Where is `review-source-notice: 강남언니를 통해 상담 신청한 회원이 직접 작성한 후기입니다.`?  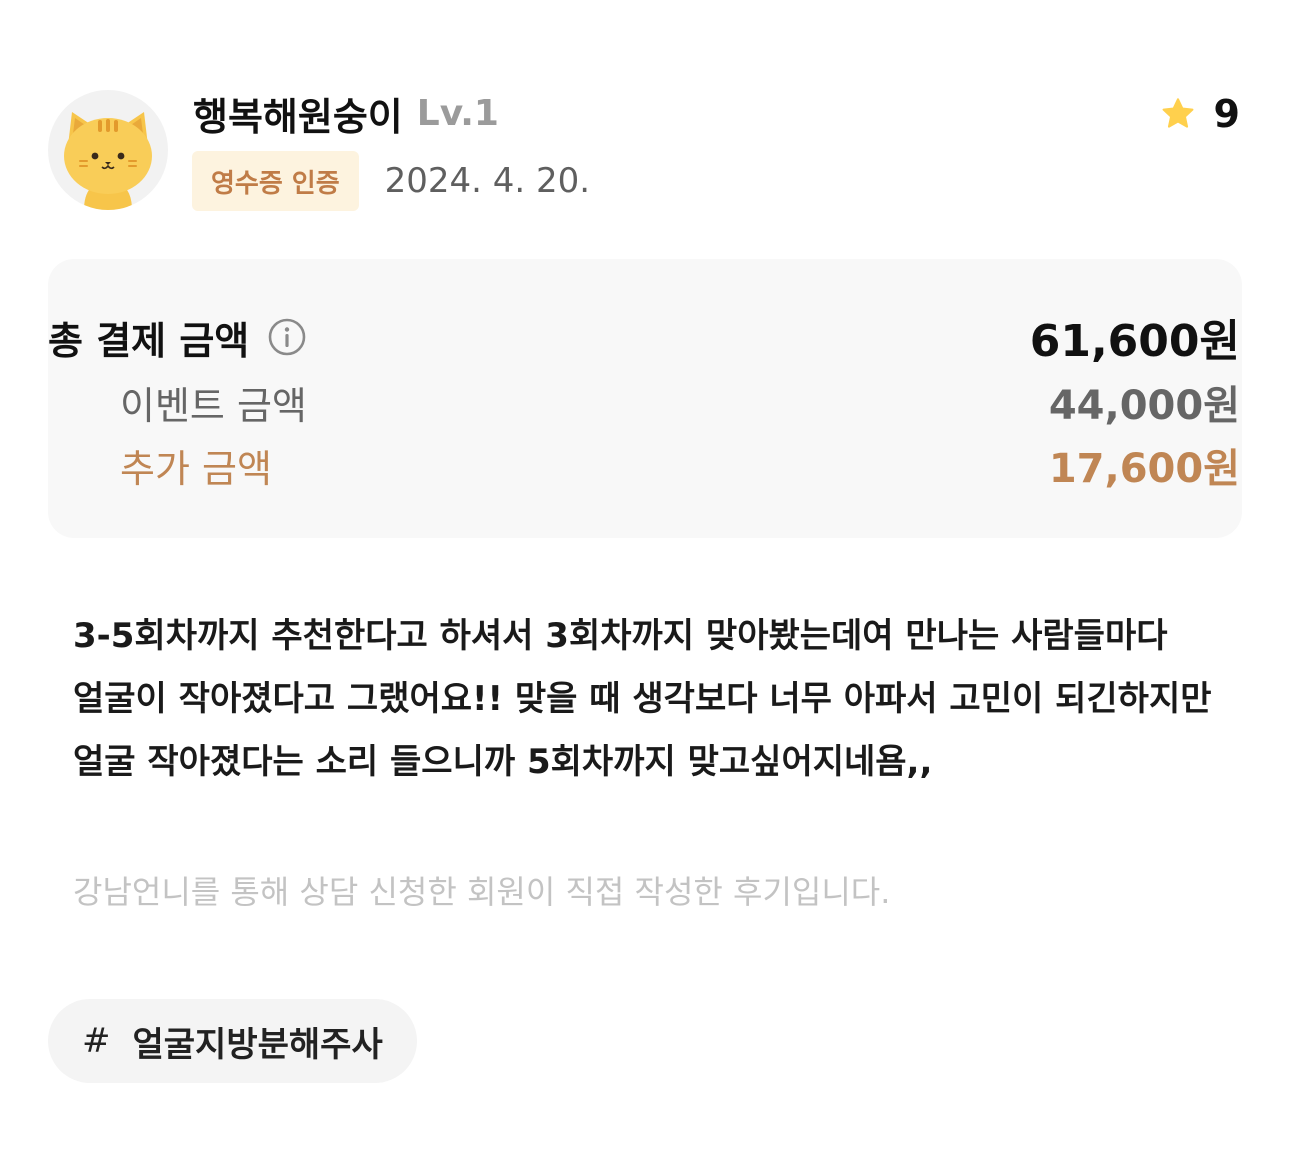
review-source-notice: 강남언니를 통해 상담 신청한 회원이 직접 작성한 후기입니다. is located at coordinates (482, 892).